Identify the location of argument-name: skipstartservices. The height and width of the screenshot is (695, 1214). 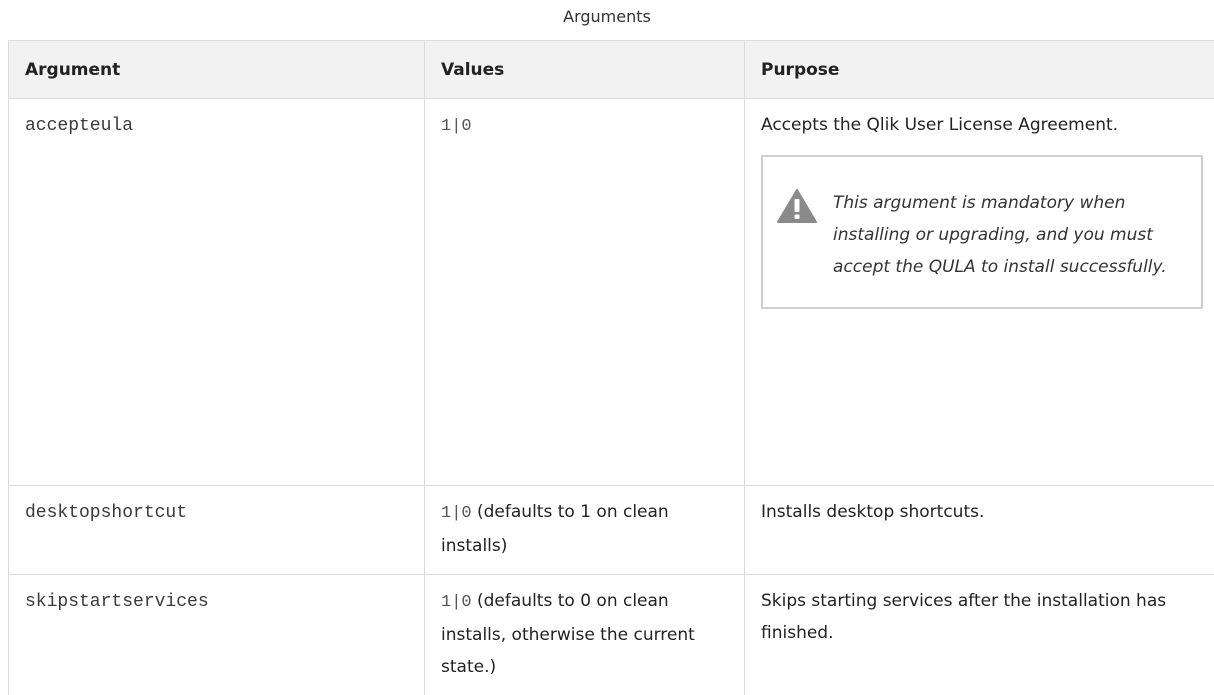
(117, 602).